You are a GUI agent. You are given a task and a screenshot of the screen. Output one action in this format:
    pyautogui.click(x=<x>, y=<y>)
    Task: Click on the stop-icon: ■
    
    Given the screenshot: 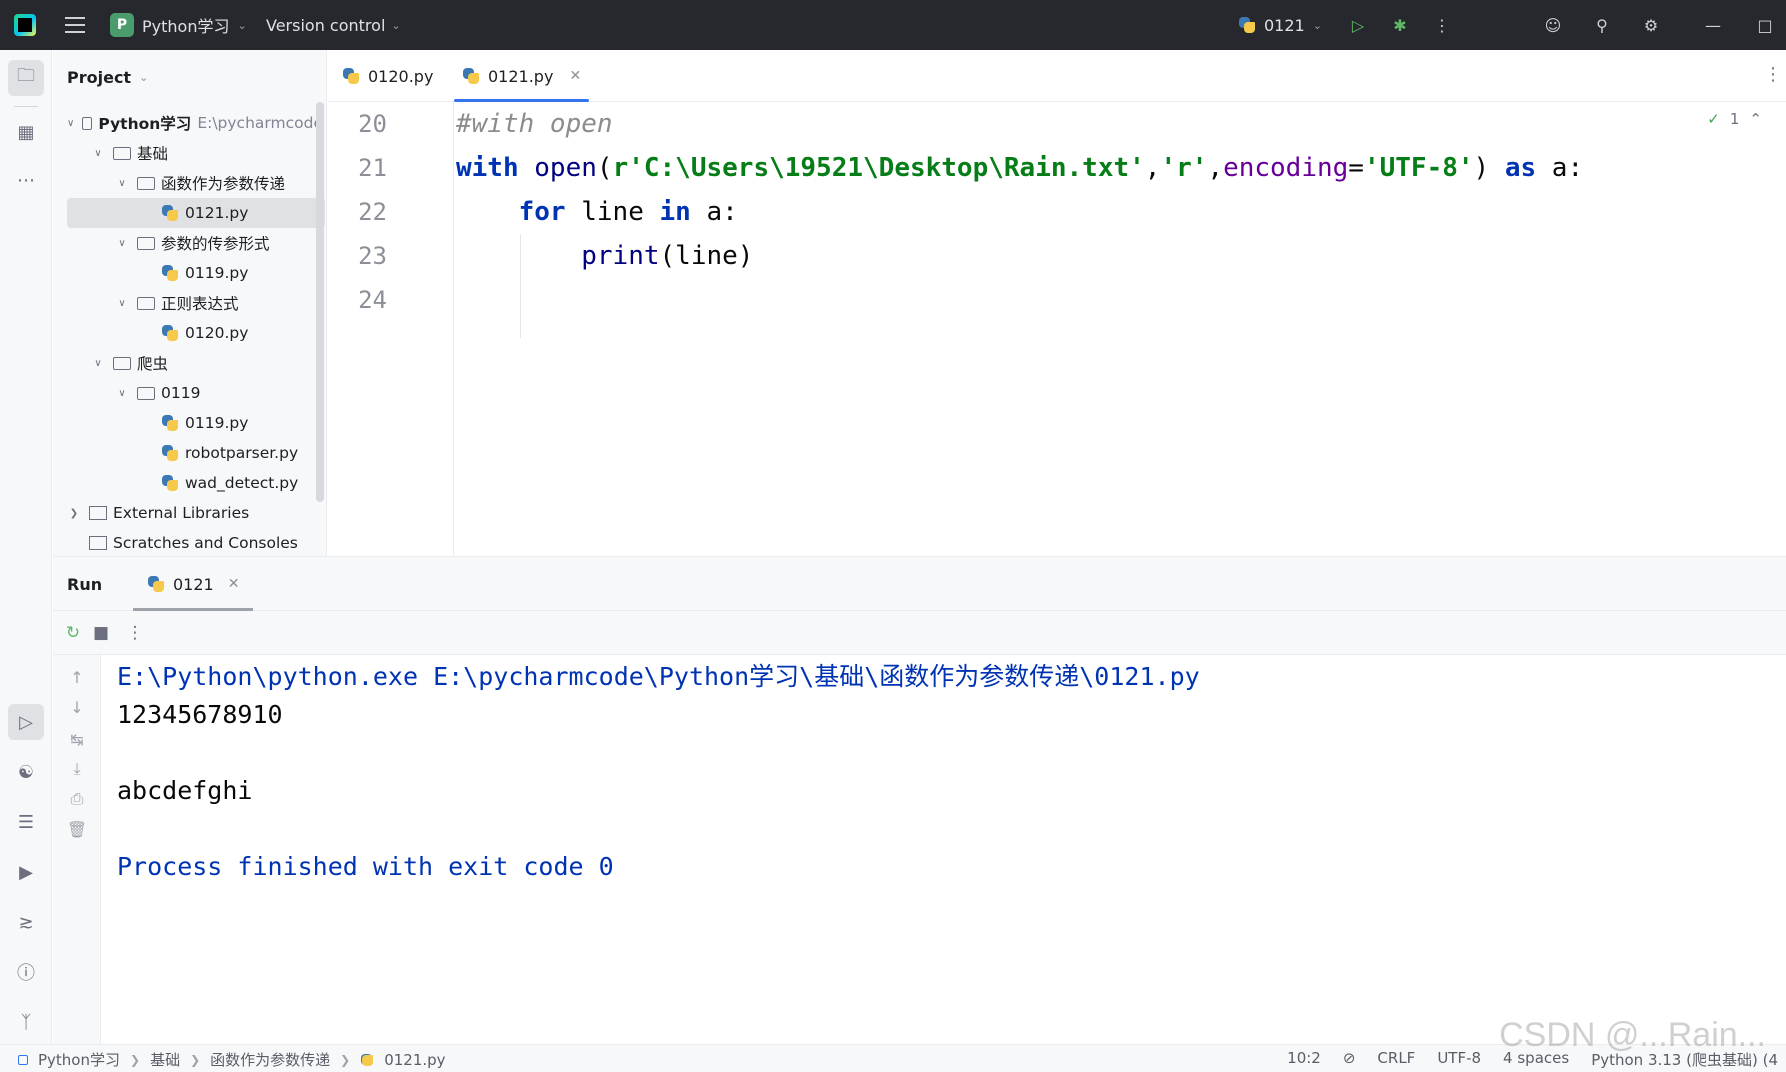 What is the action you would take?
    pyautogui.click(x=101, y=633)
    